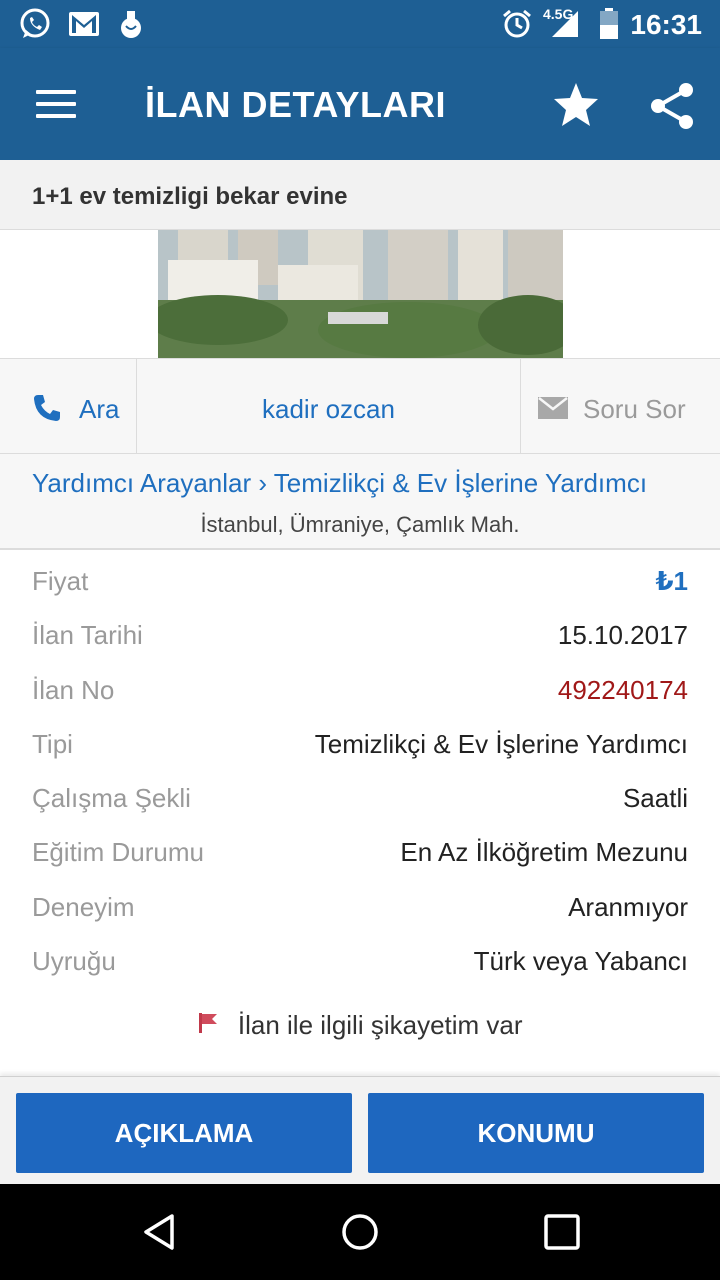  What do you see at coordinates (184, 1133) in the screenshot?
I see `description-button: AÇIKLAMA` at bounding box center [184, 1133].